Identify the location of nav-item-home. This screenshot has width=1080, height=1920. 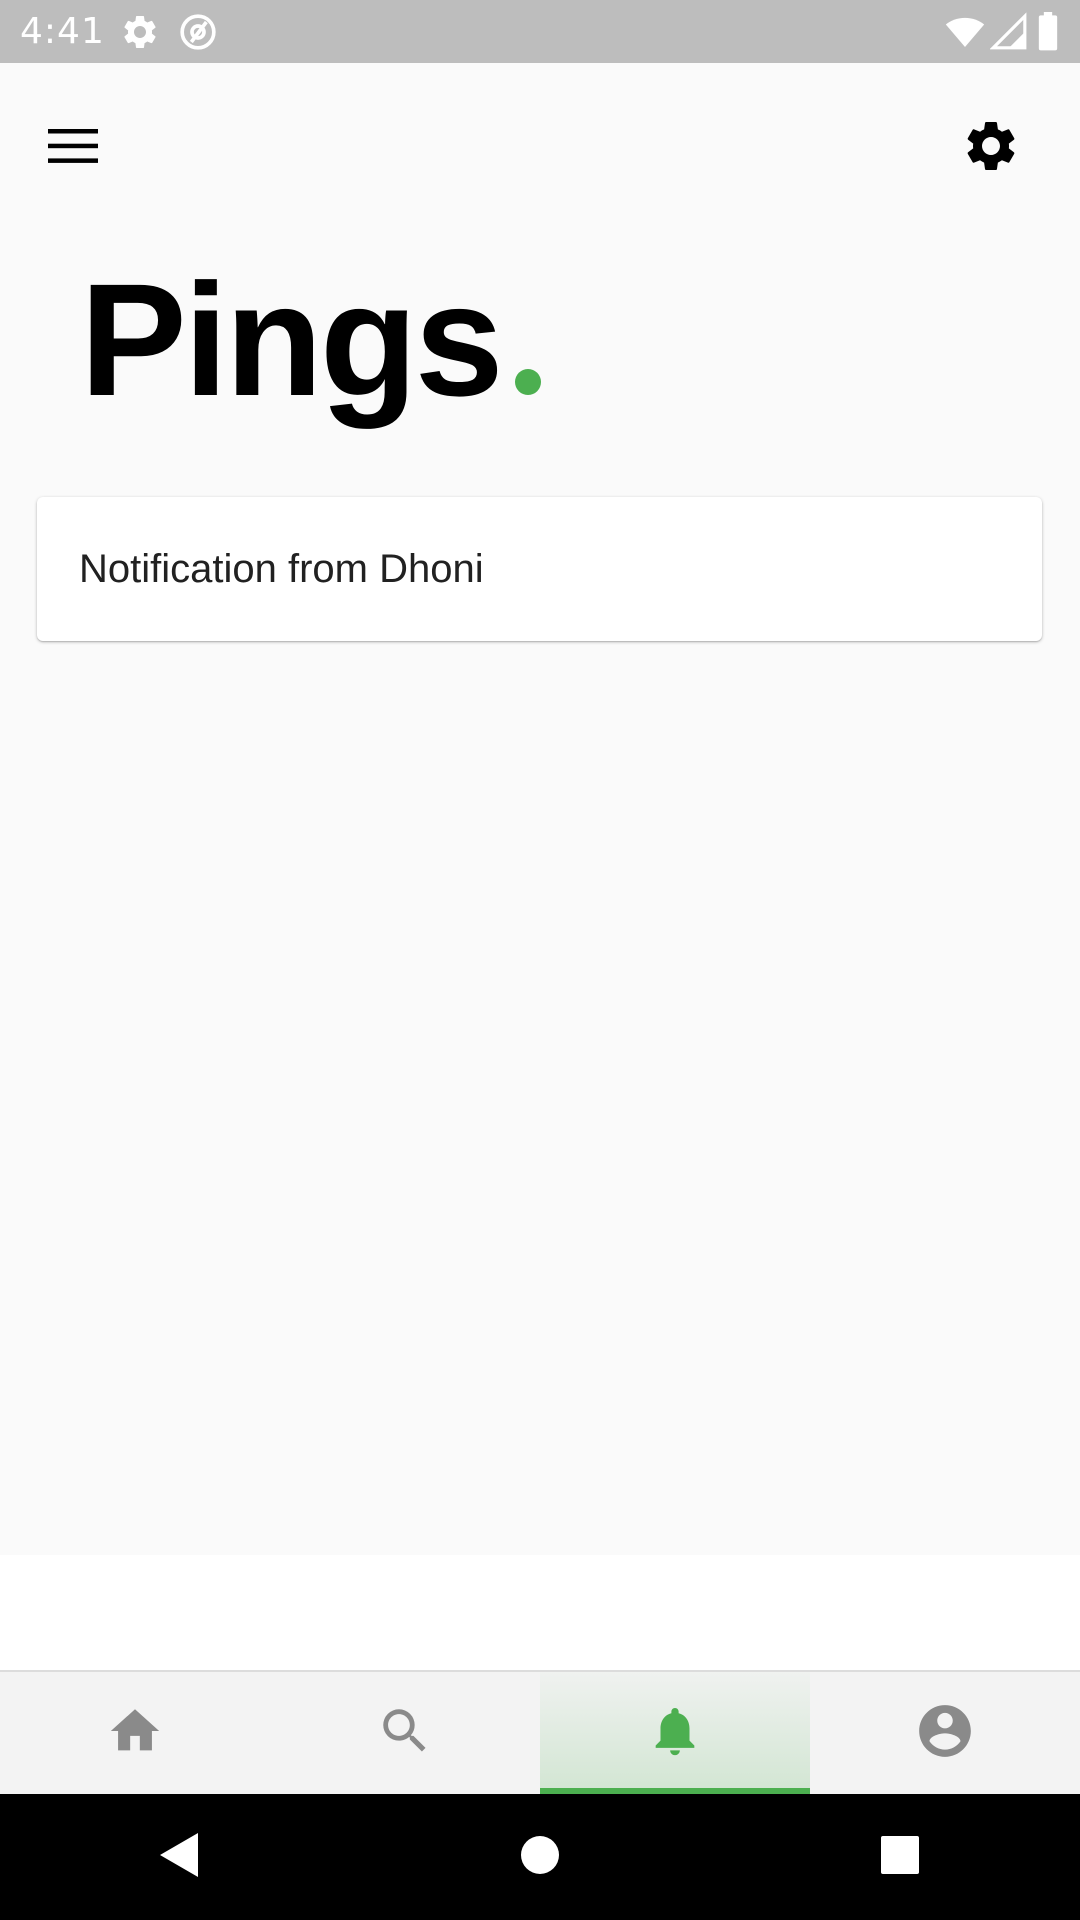
(135, 1733).